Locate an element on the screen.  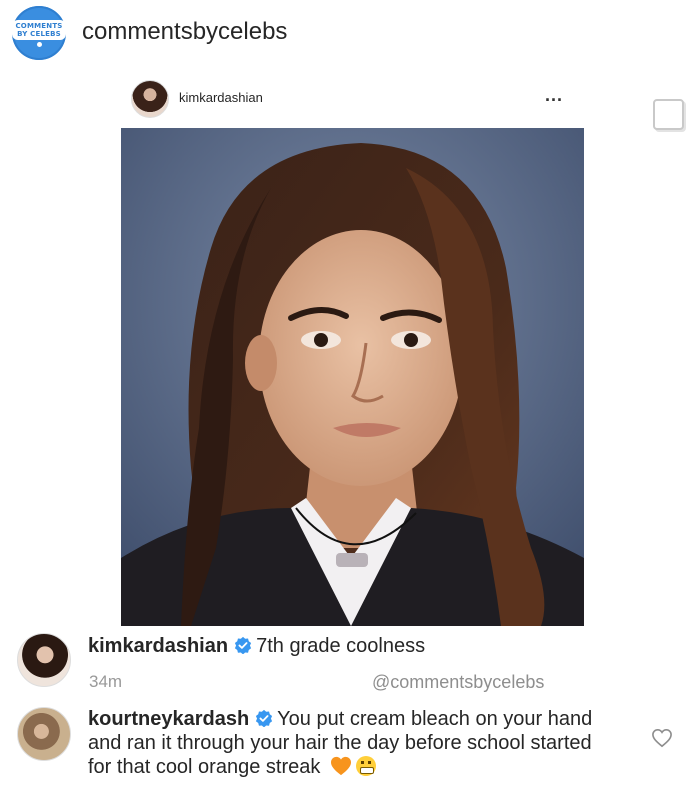
logo-dot is located at coordinates (39, 44).